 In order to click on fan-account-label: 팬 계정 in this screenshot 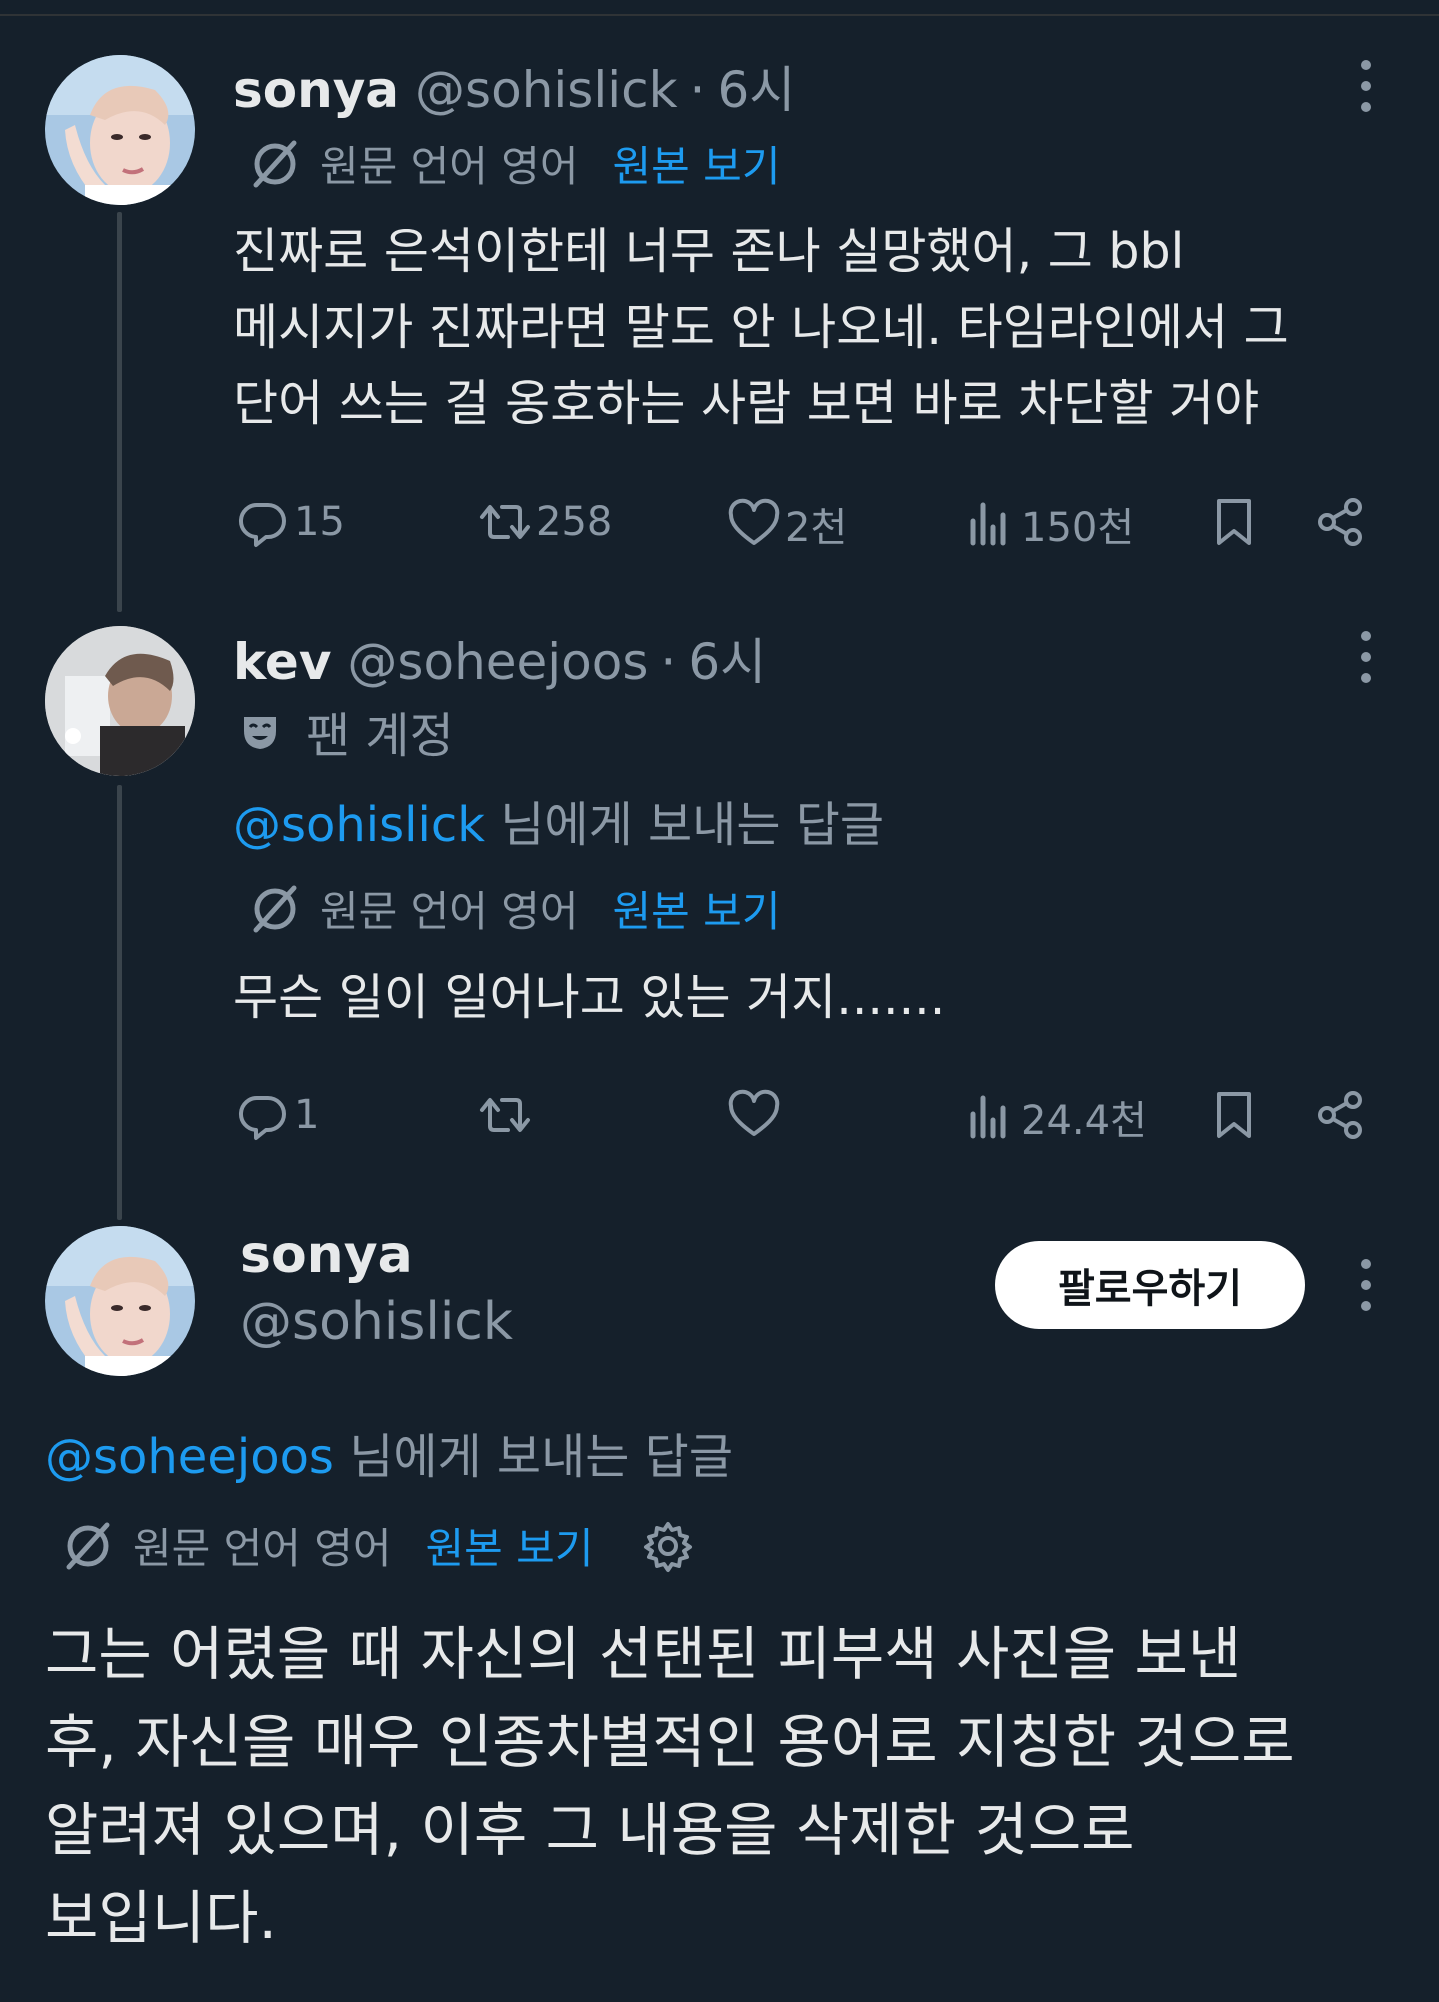, I will do `click(347, 731)`.